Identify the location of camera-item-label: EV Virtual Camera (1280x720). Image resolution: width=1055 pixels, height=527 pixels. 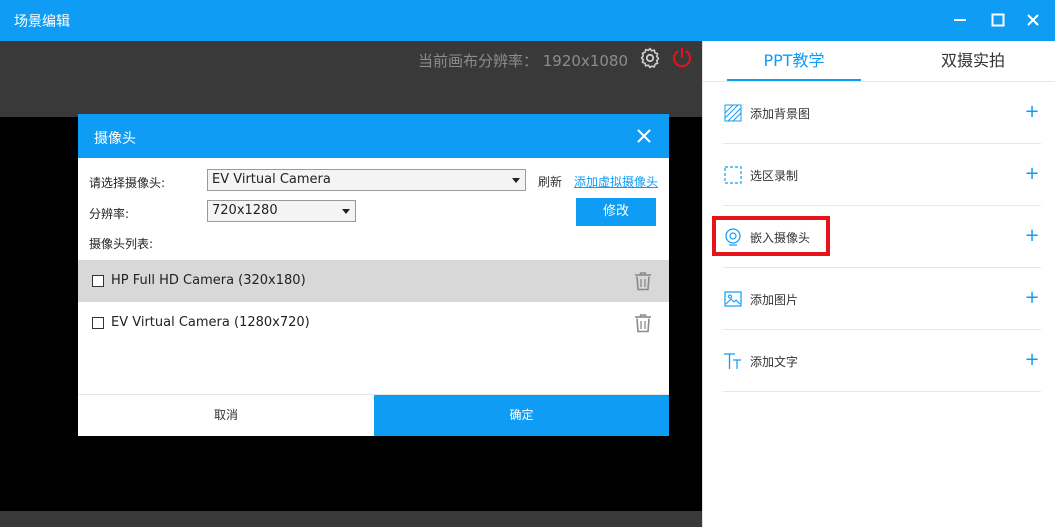
(210, 322).